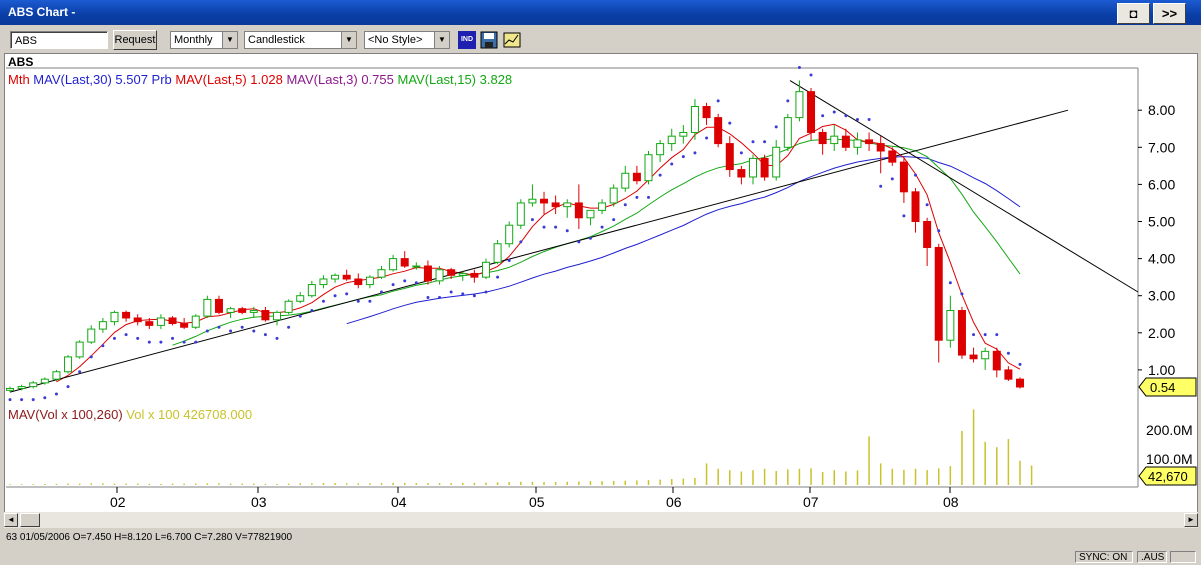 This screenshot has height=565, width=1201. Describe the element at coordinates (11, 520) in the screenshot. I see `scroll-left-arrow-icon: ◄` at that location.